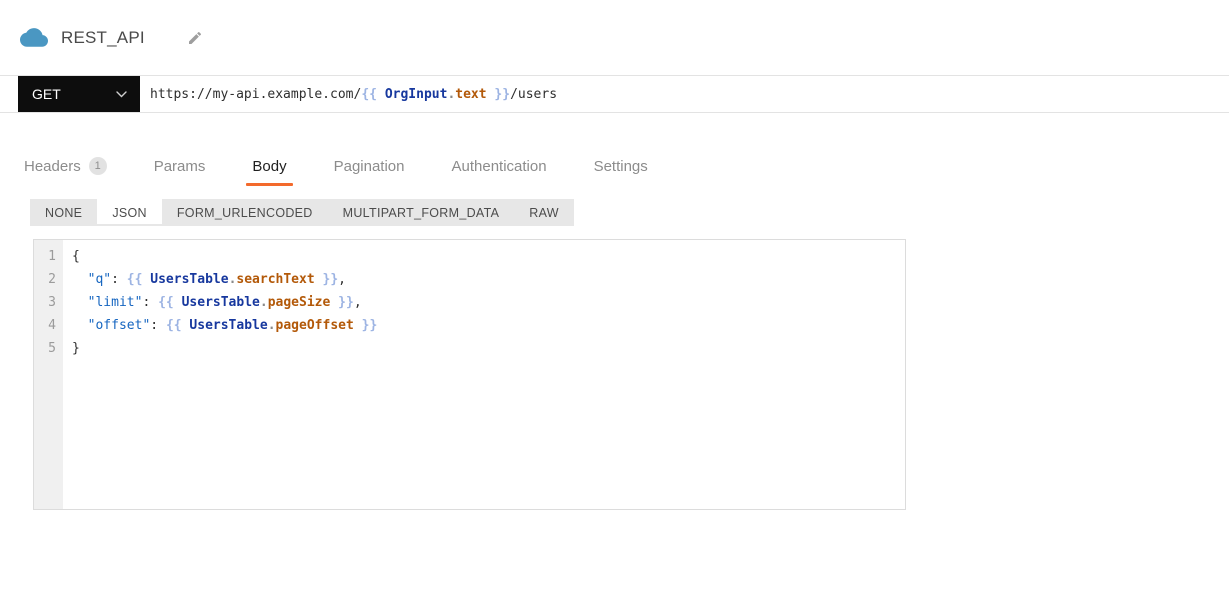 The height and width of the screenshot is (609, 1229). I want to click on code-token-plain: https://my-api.example.com/, so click(256, 94).